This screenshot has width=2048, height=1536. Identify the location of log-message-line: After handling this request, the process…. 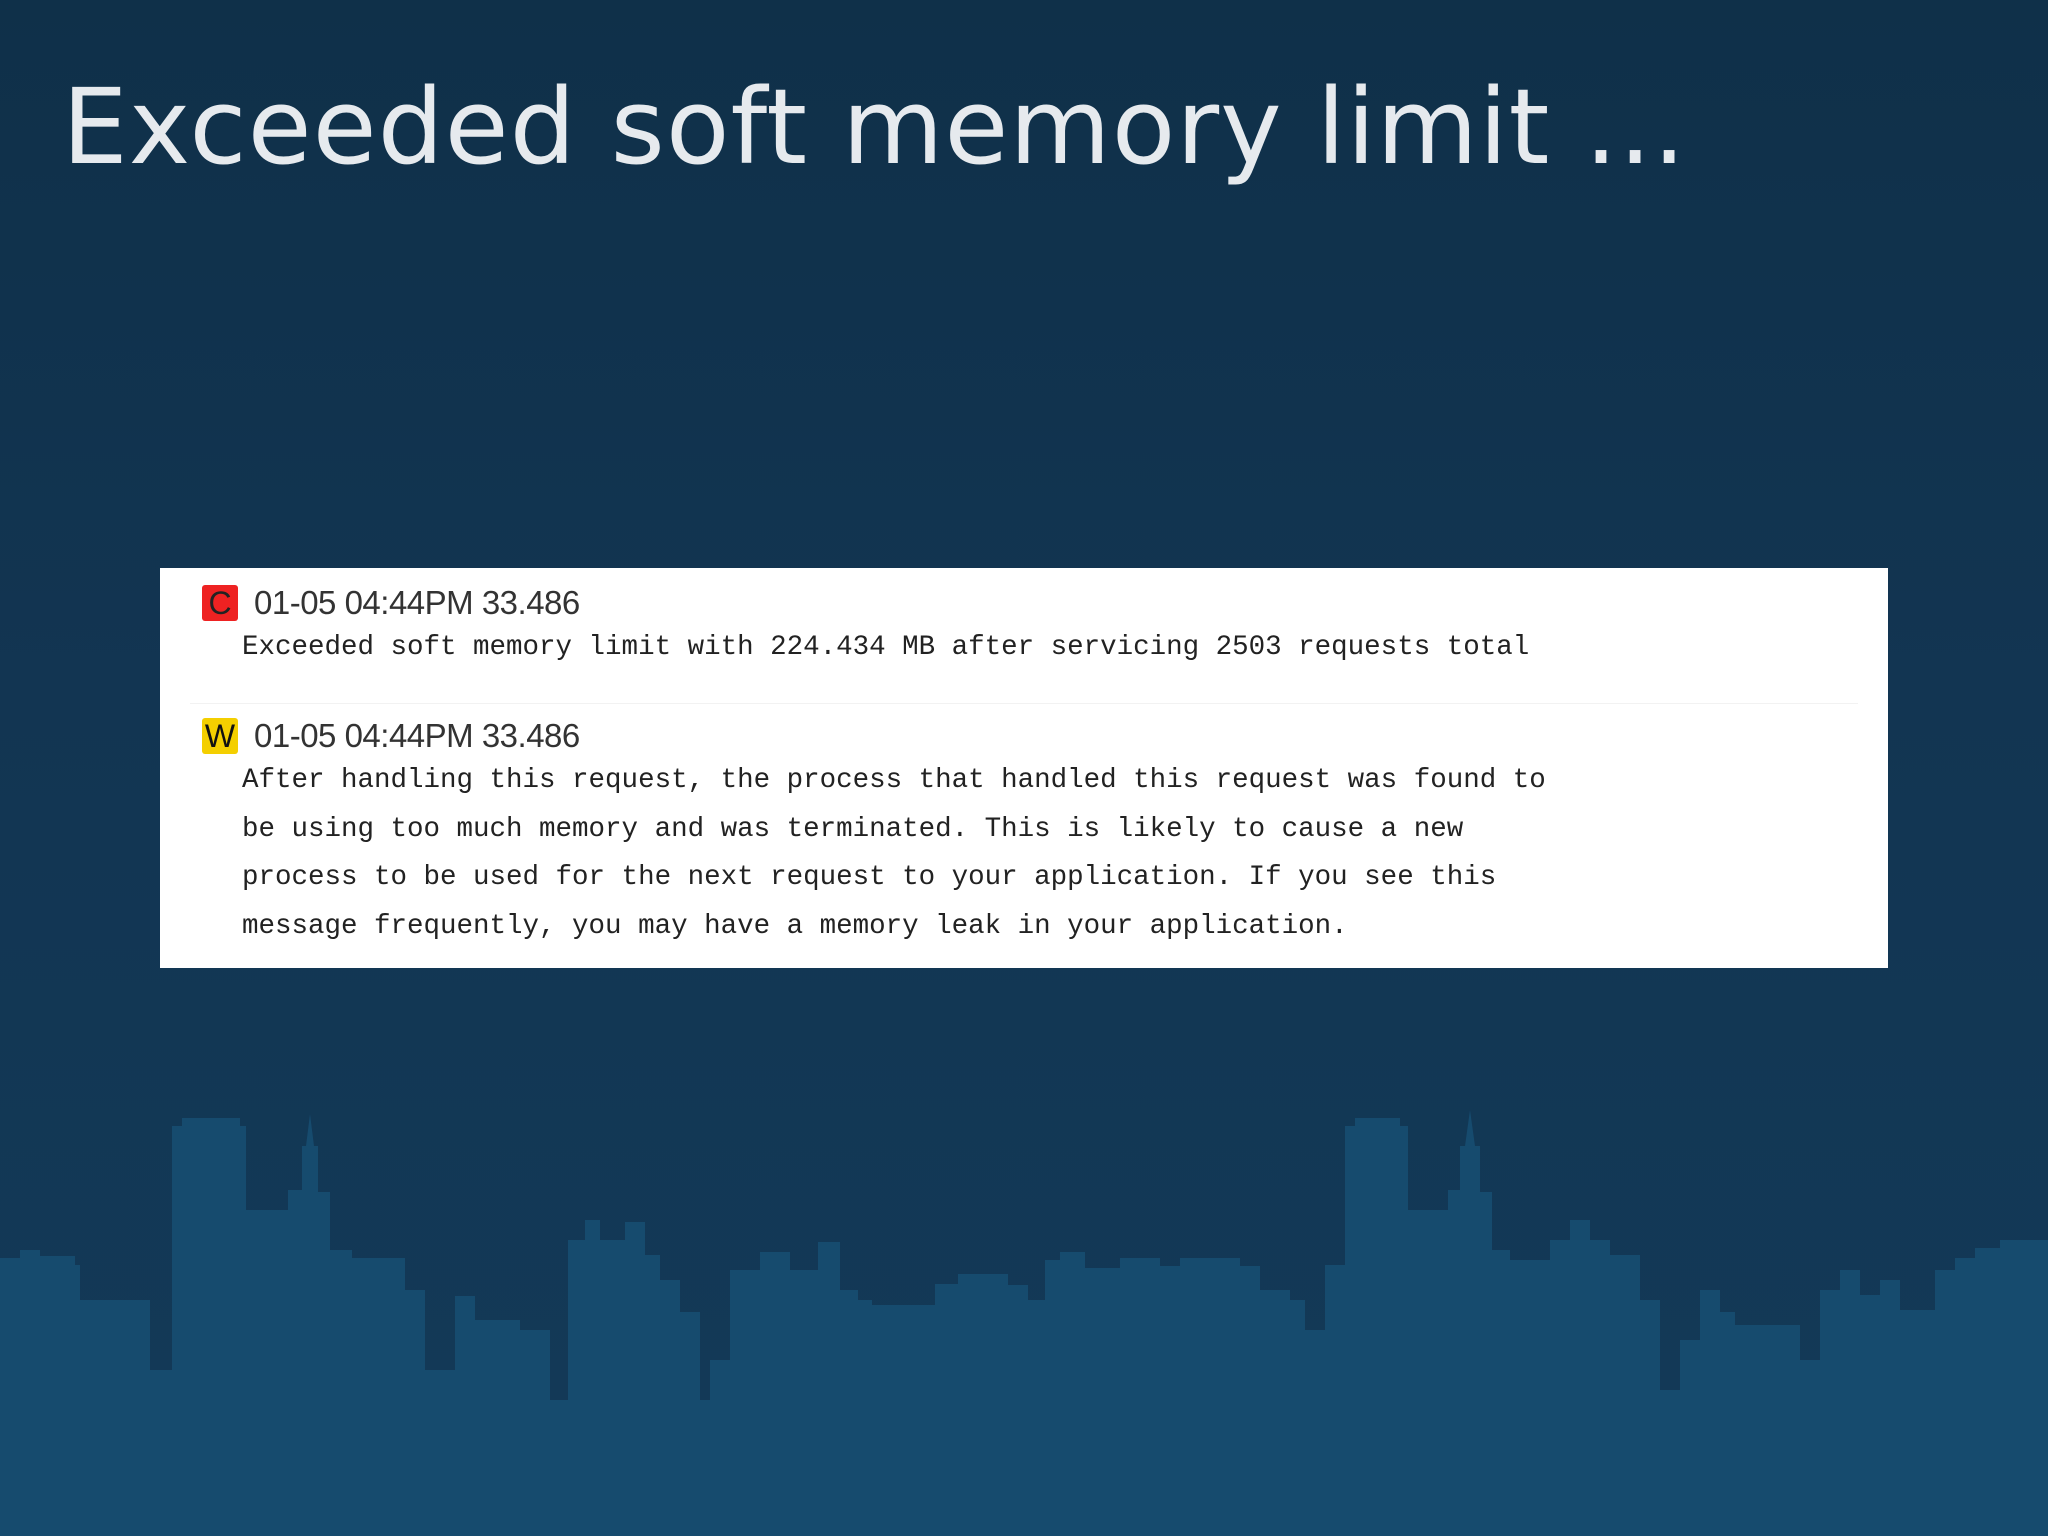
(894, 780).